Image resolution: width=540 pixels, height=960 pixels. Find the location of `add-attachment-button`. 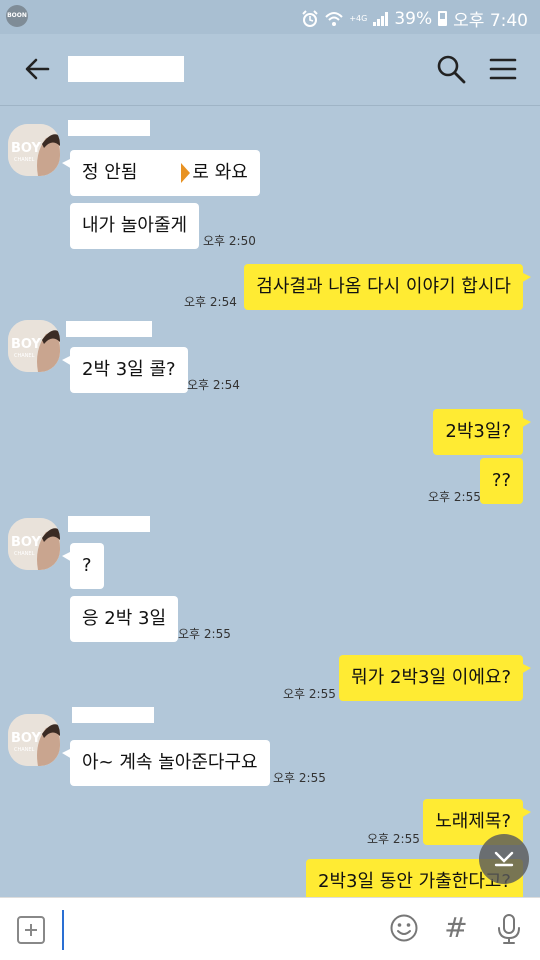

add-attachment-button is located at coordinates (31, 930).